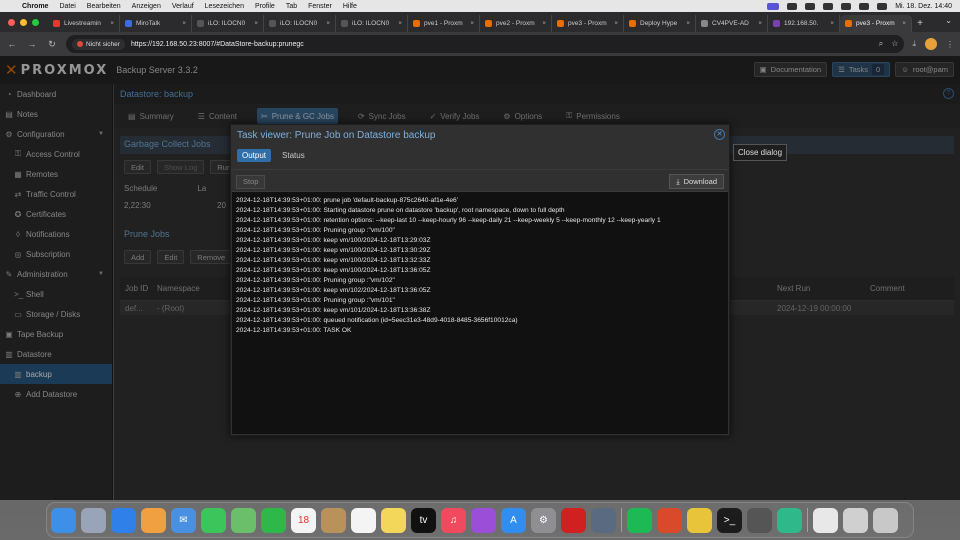  What do you see at coordinates (23, 22) in the screenshot?
I see `minimize-window-icon` at bounding box center [23, 22].